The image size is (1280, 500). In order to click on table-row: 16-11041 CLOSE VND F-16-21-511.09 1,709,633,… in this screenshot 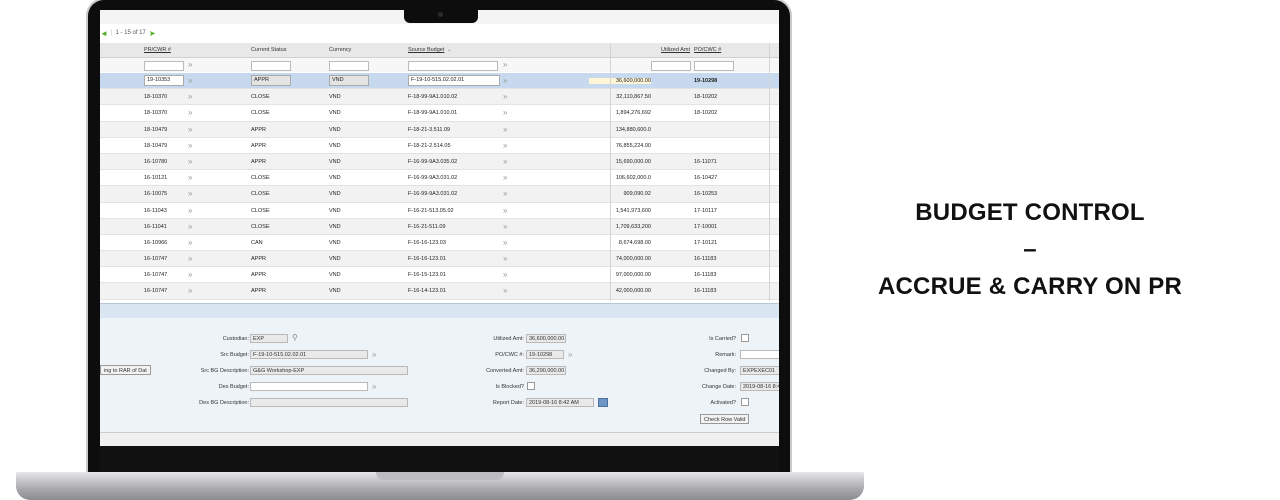, I will do `click(439, 226)`.